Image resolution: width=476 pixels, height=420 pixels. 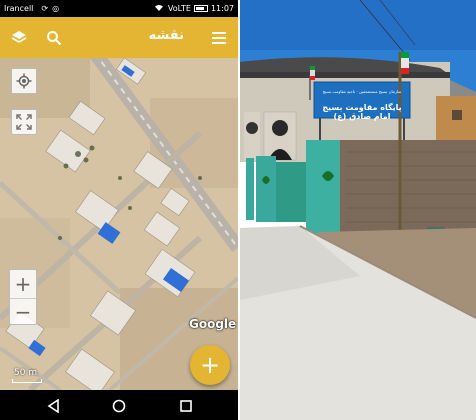 What do you see at coordinates (179, 8) in the screenshot?
I see `network-label: VoLTE` at bounding box center [179, 8].